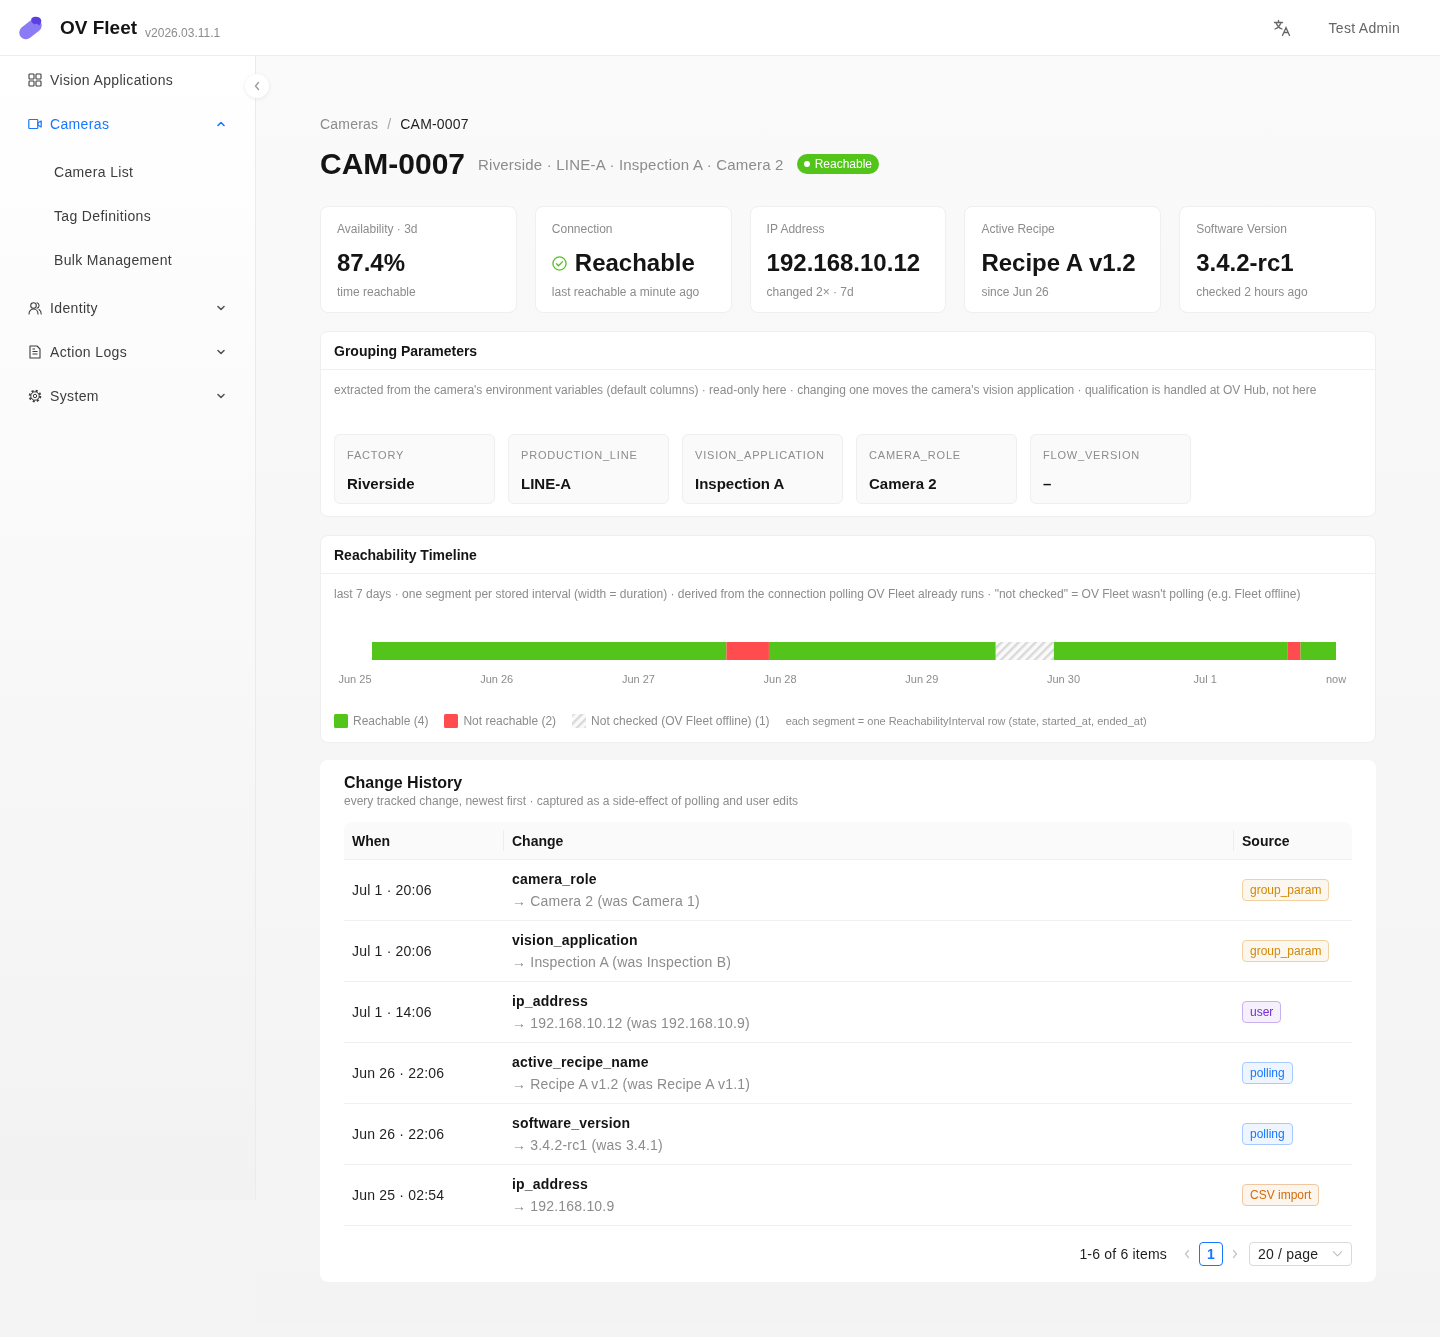  Describe the element at coordinates (1281, 1195) in the screenshot. I see `source-tag: CSV import` at that location.